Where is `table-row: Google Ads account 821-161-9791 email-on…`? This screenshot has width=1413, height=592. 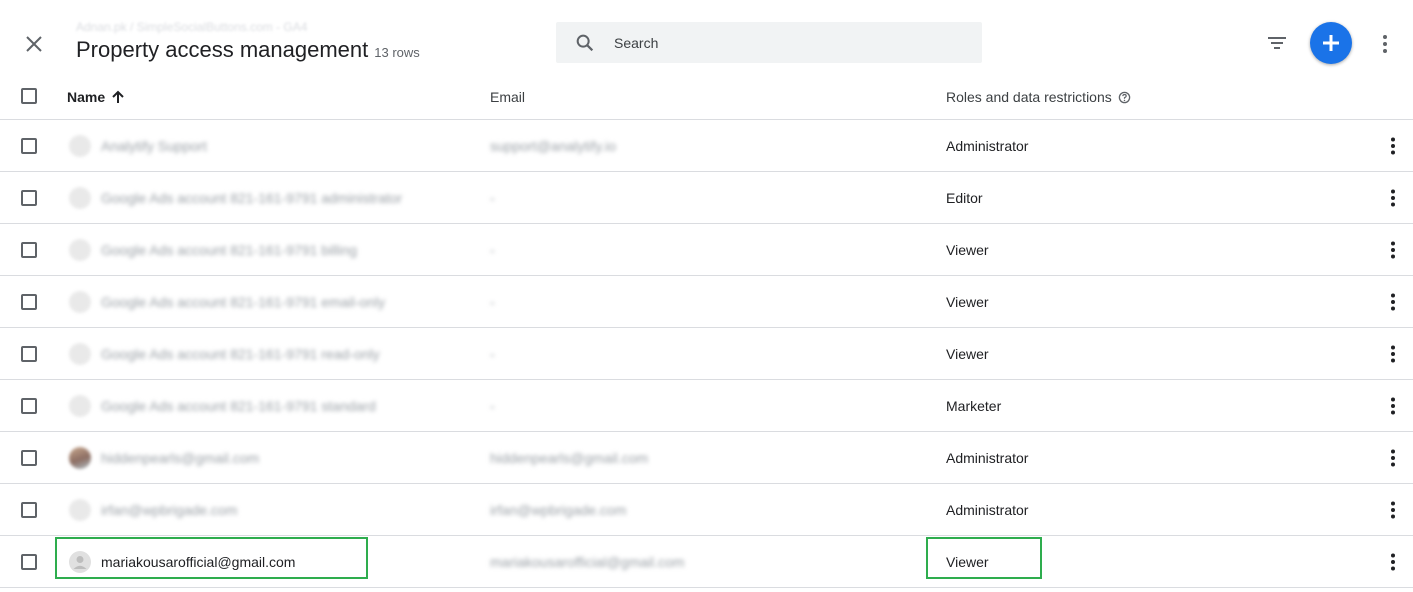 table-row: Google Ads account 821-161-9791 email-on… is located at coordinates (706, 302).